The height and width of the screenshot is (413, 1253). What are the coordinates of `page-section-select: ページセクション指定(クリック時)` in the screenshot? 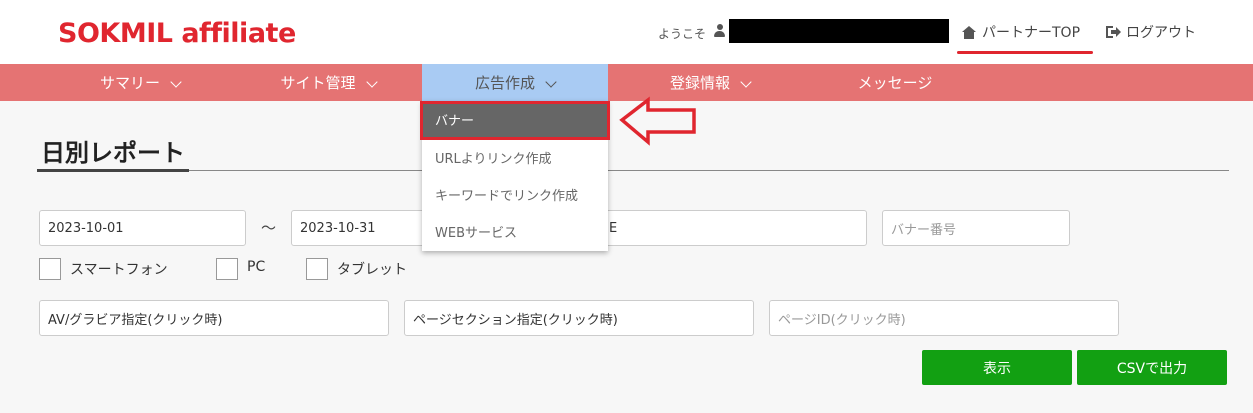 It's located at (579, 318).